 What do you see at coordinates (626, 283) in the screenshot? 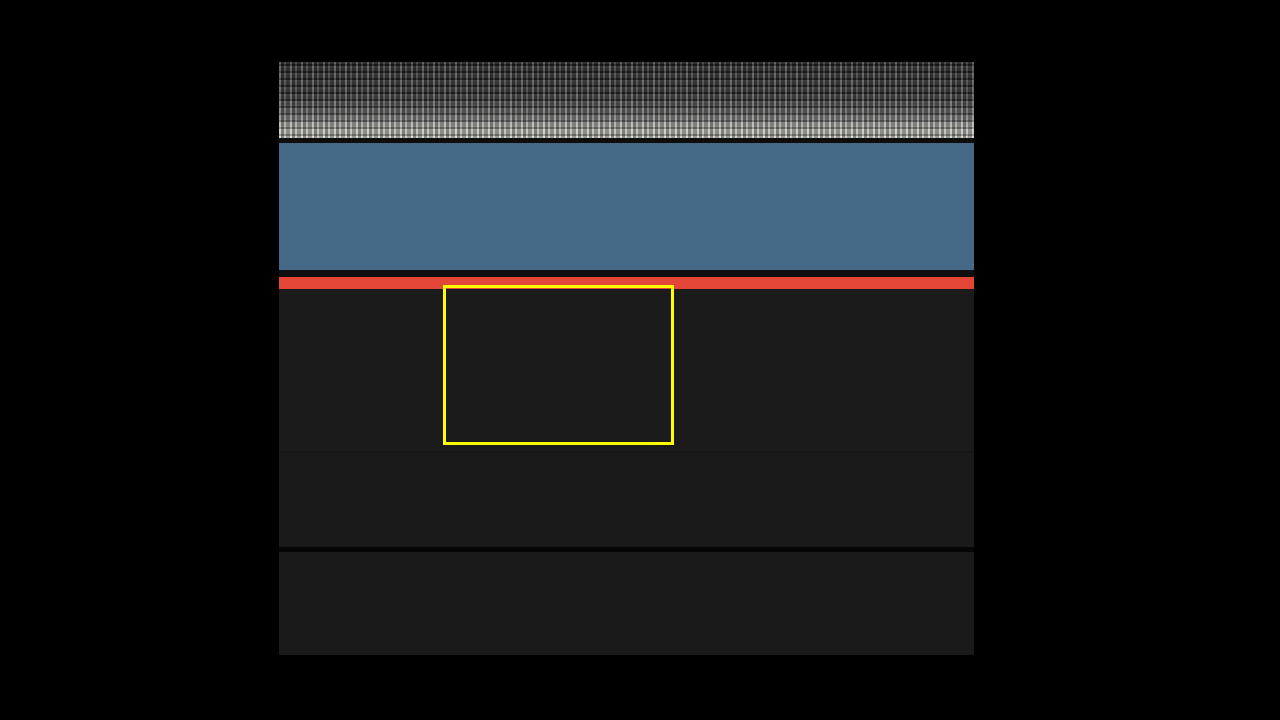
I see `playhead-bar` at bounding box center [626, 283].